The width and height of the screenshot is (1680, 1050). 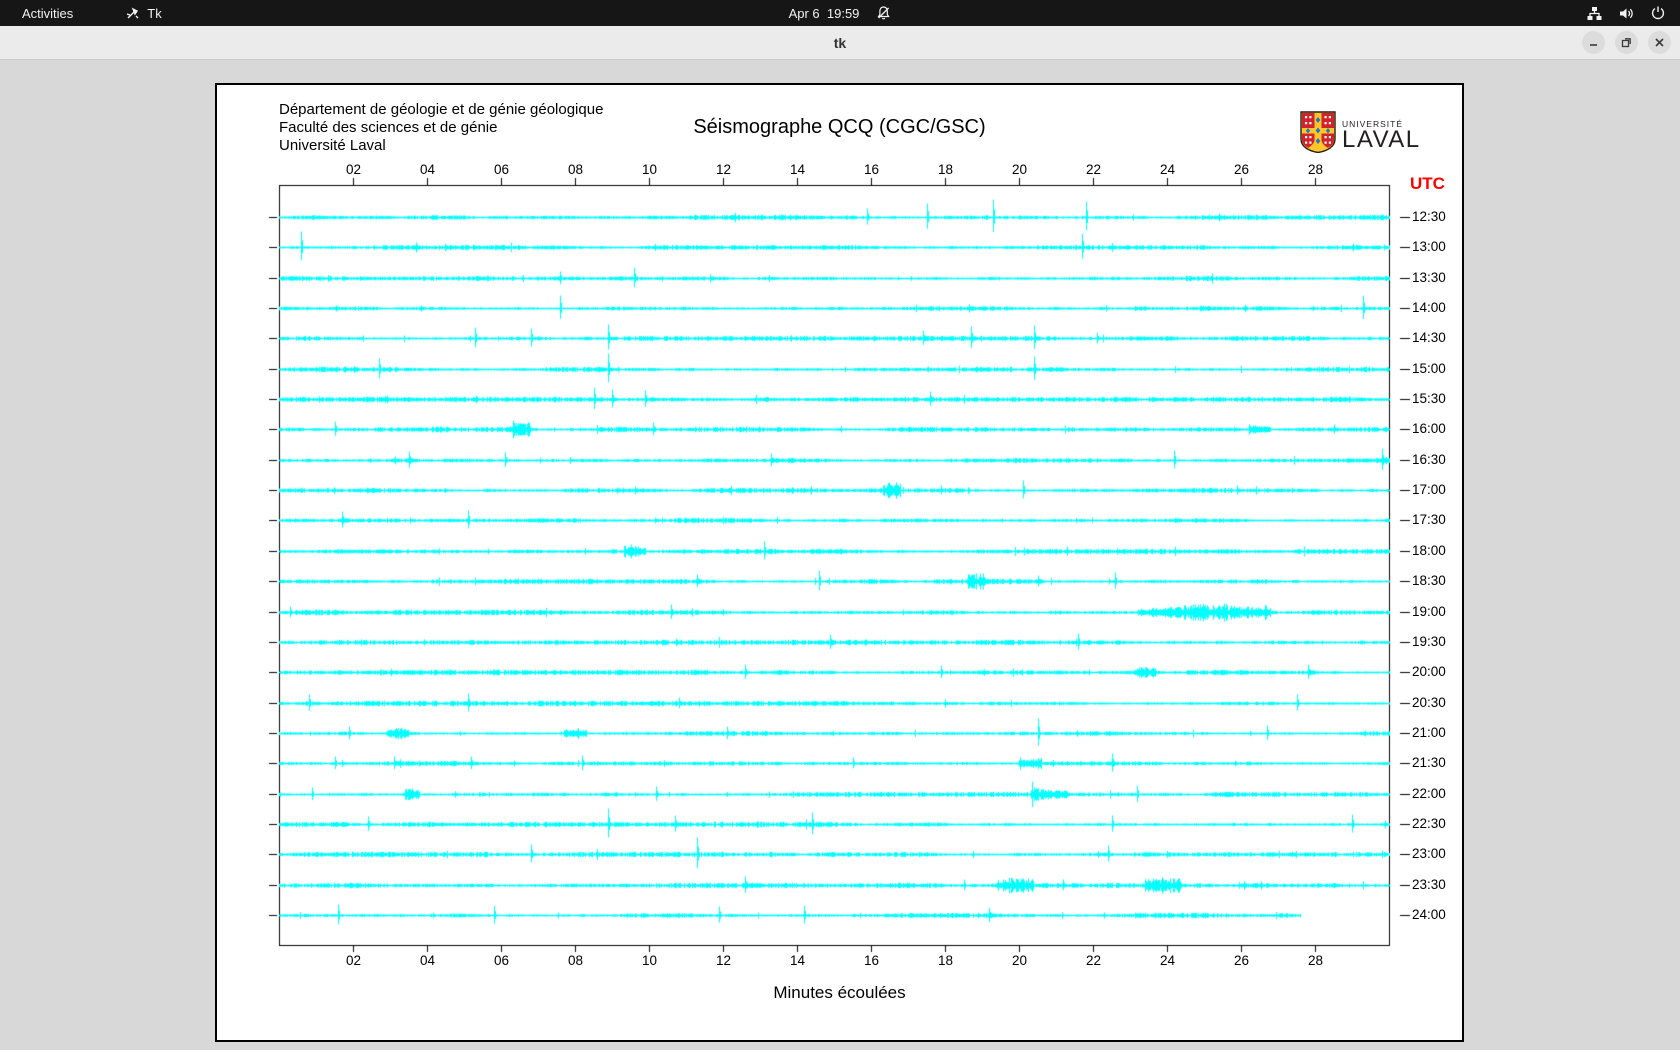 I want to click on time-label: 14:00, so click(x=1429, y=307).